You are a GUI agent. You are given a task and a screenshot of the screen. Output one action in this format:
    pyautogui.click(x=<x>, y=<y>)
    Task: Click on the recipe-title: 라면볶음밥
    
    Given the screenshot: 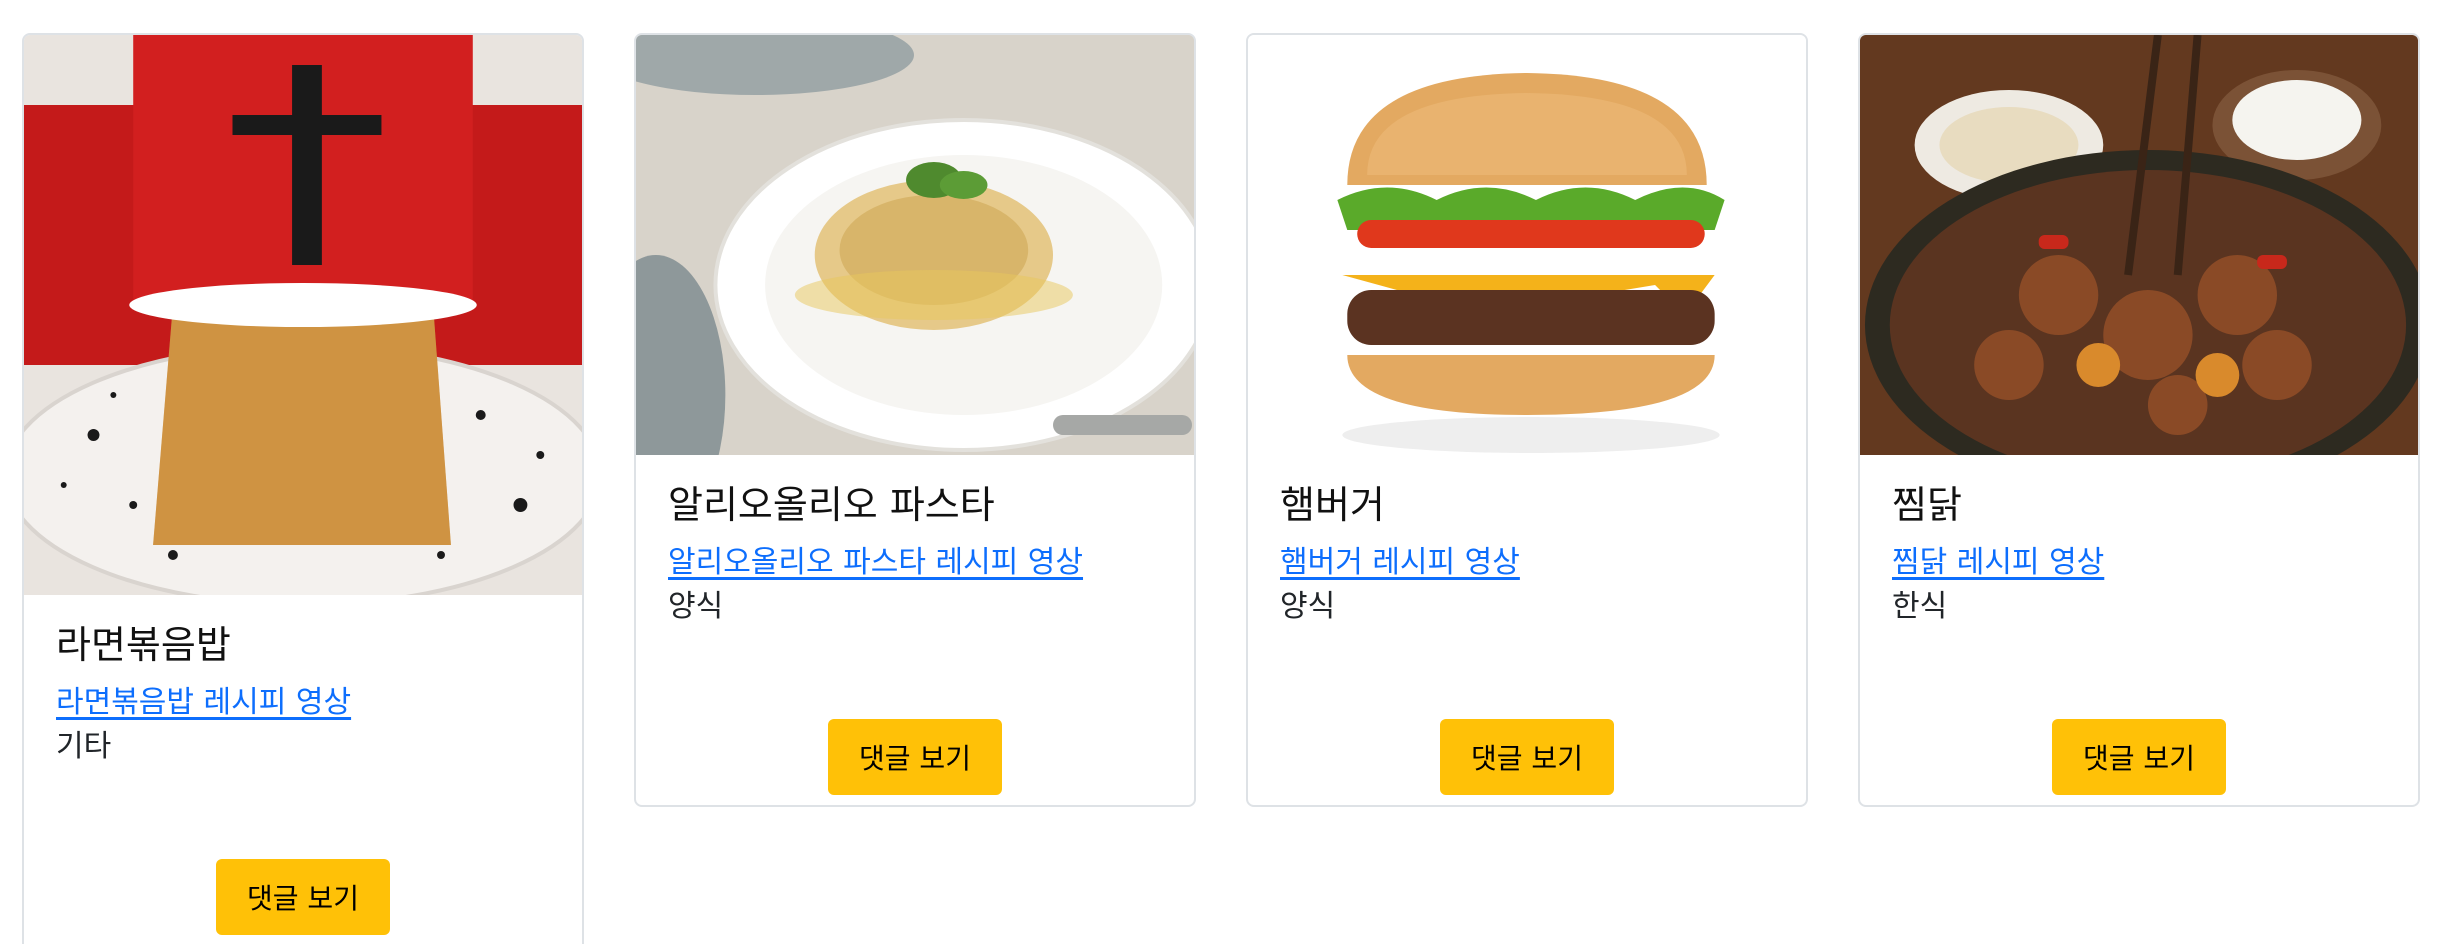 What is the action you would take?
    pyautogui.click(x=143, y=645)
    